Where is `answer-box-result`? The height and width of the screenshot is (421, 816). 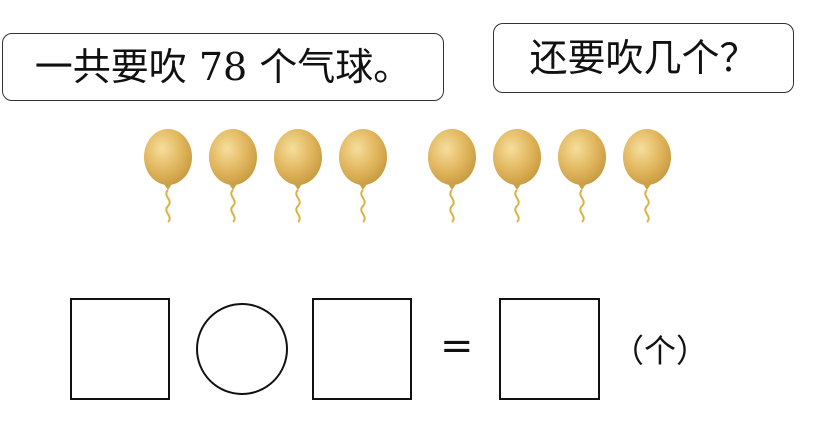 answer-box-result is located at coordinates (549, 349).